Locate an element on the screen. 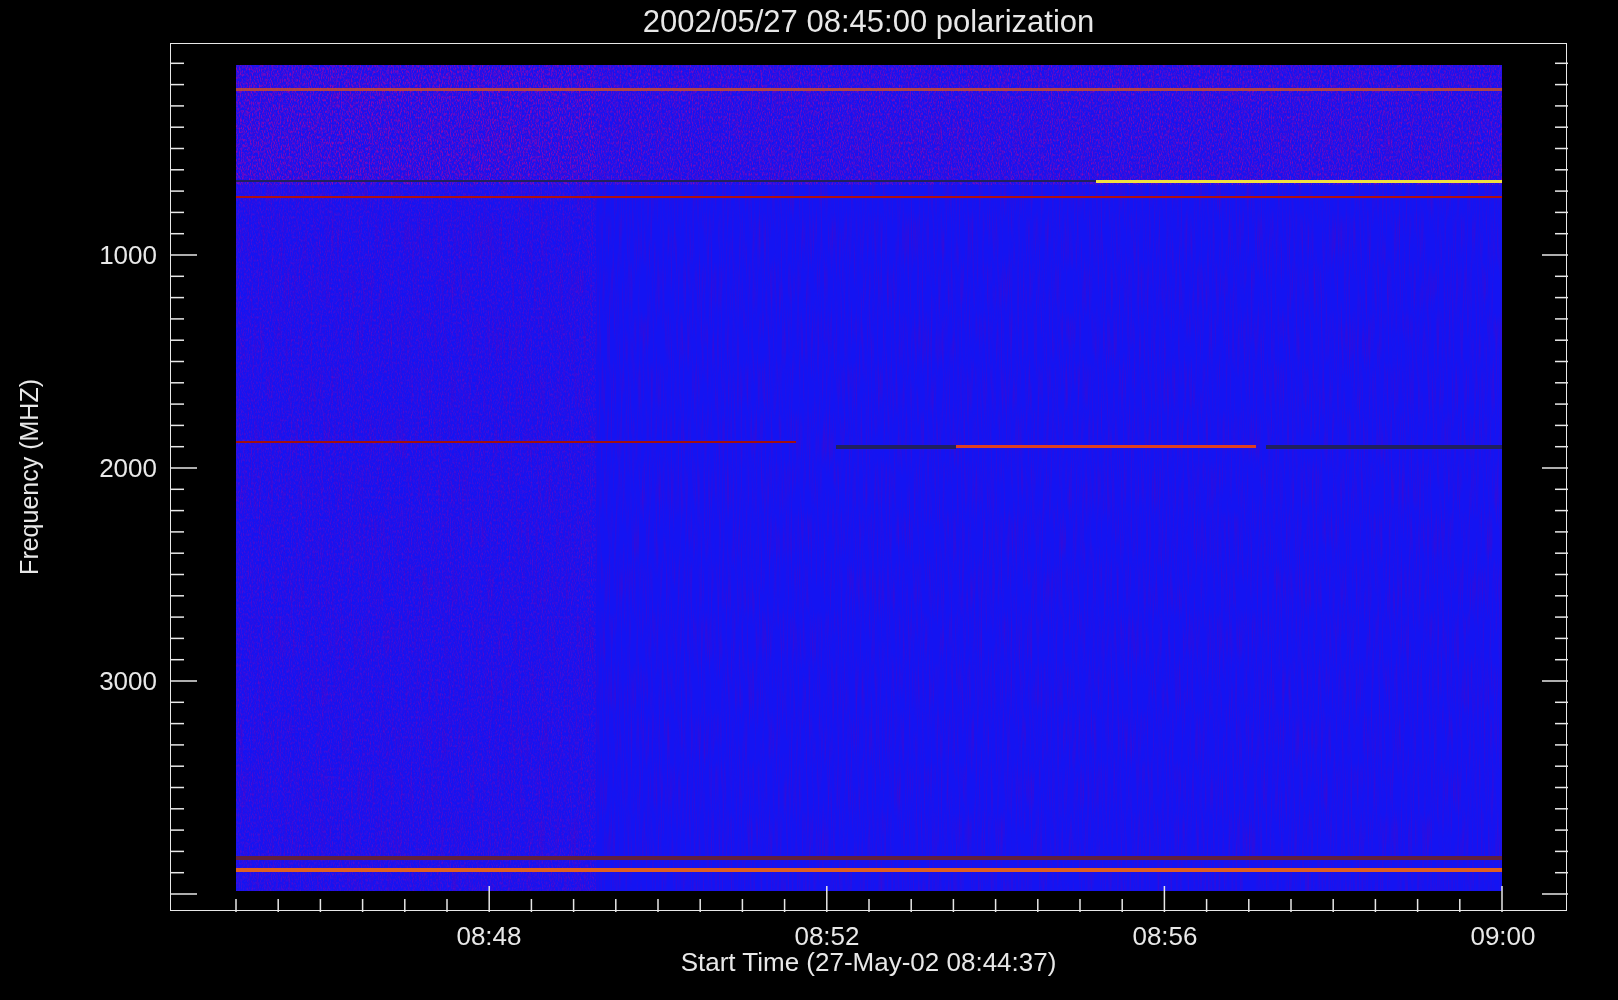 This screenshot has width=1618, height=1000. y-tick-label: 3000 is located at coordinates (127, 681).